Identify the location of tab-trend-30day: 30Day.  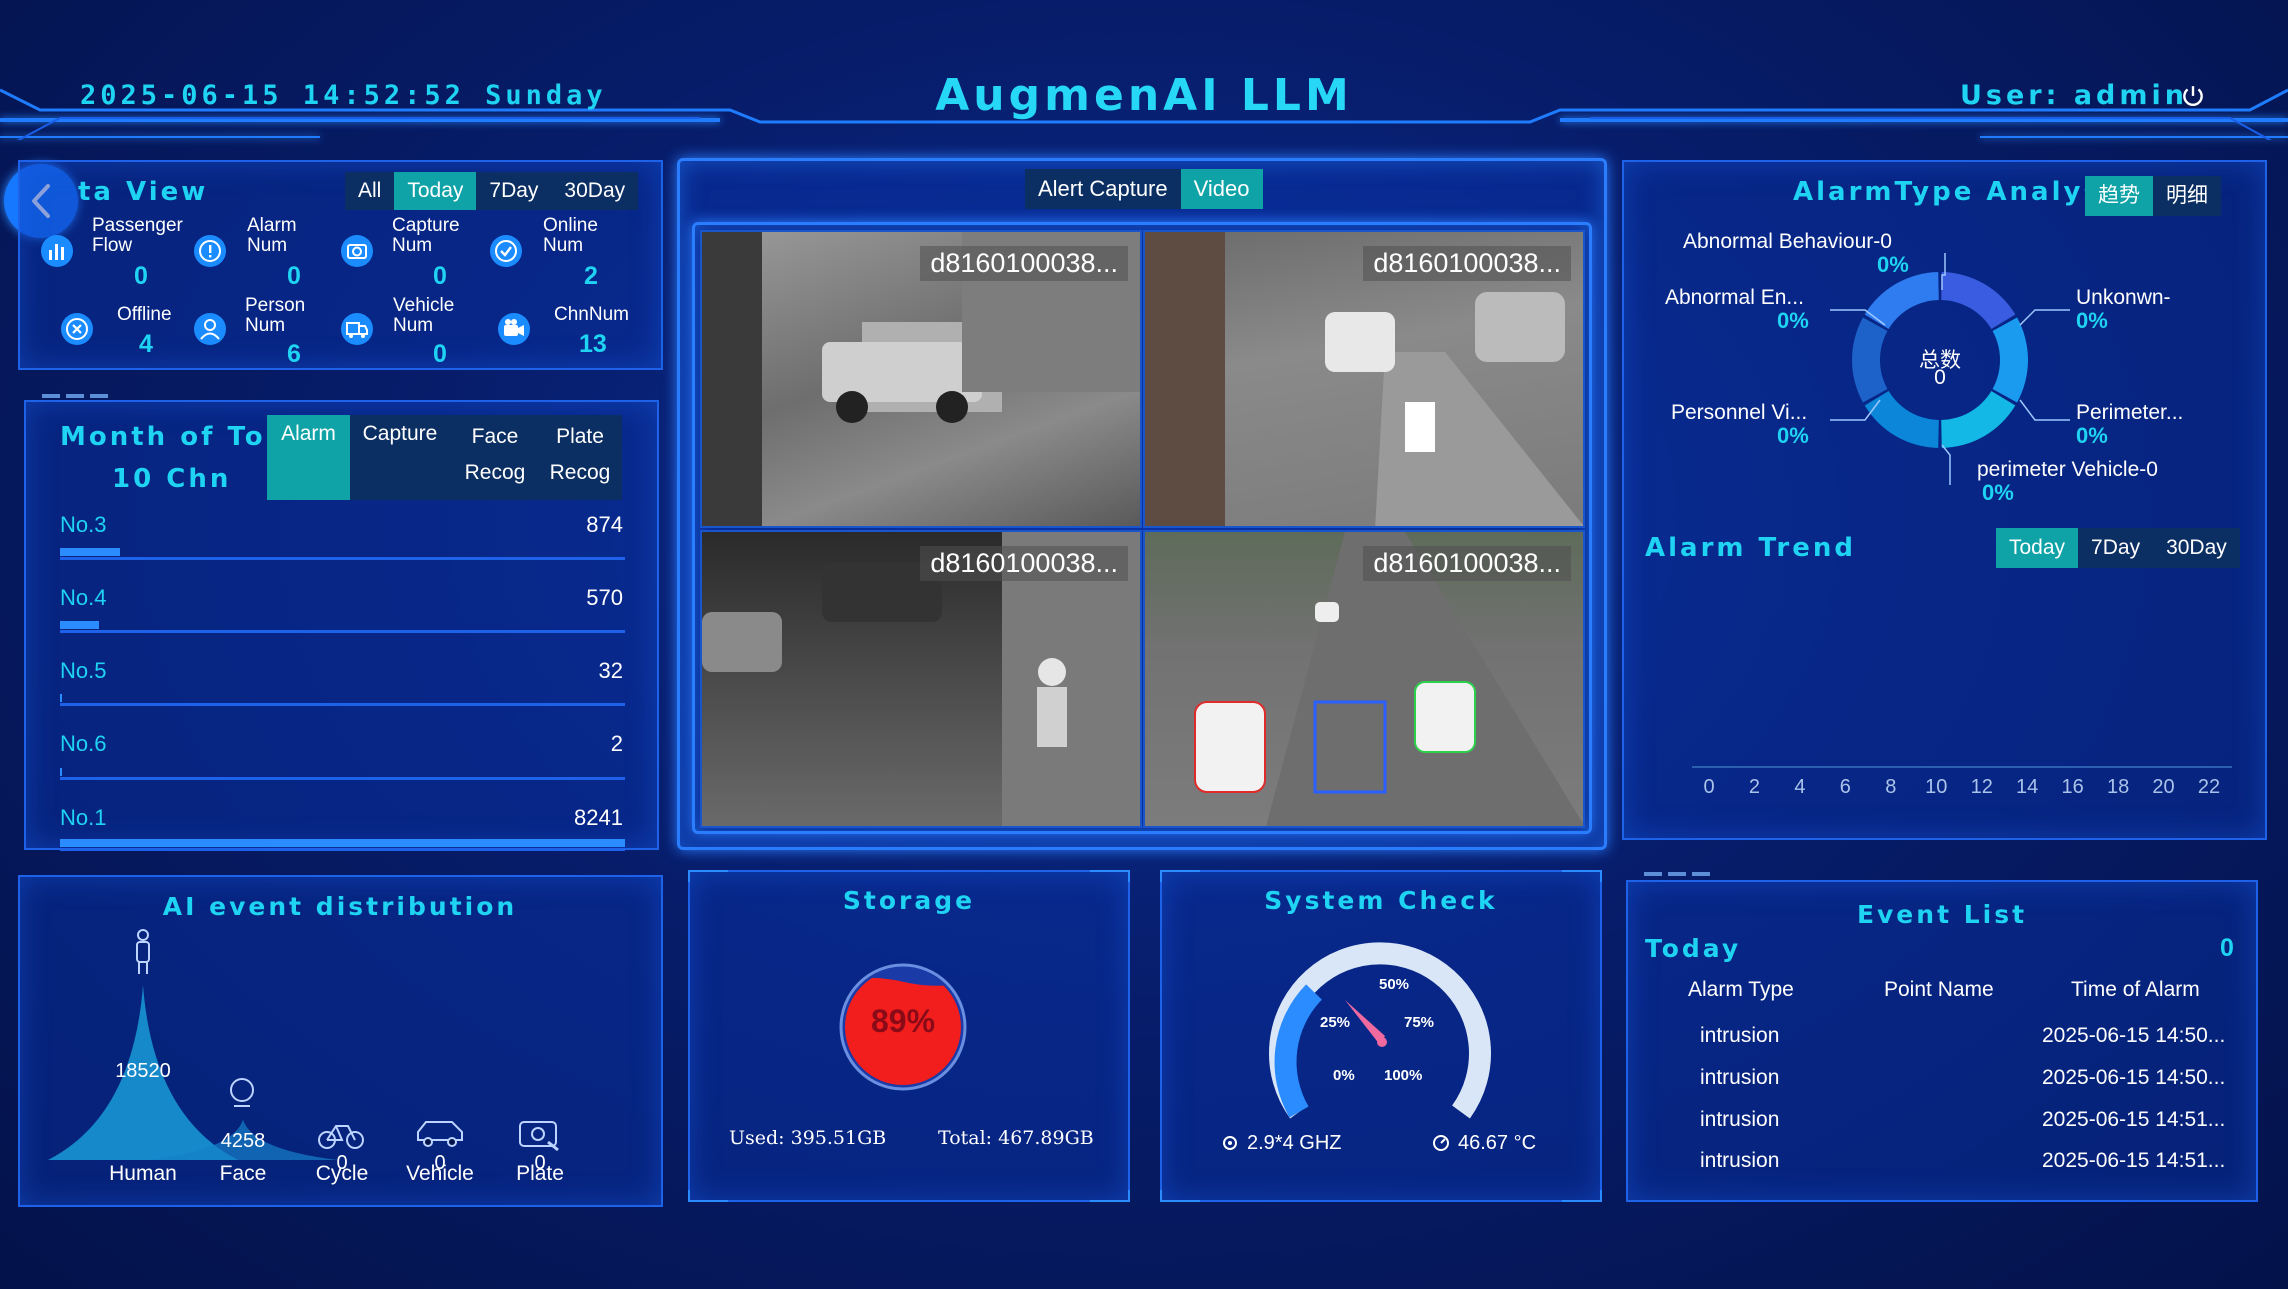
(2196, 548).